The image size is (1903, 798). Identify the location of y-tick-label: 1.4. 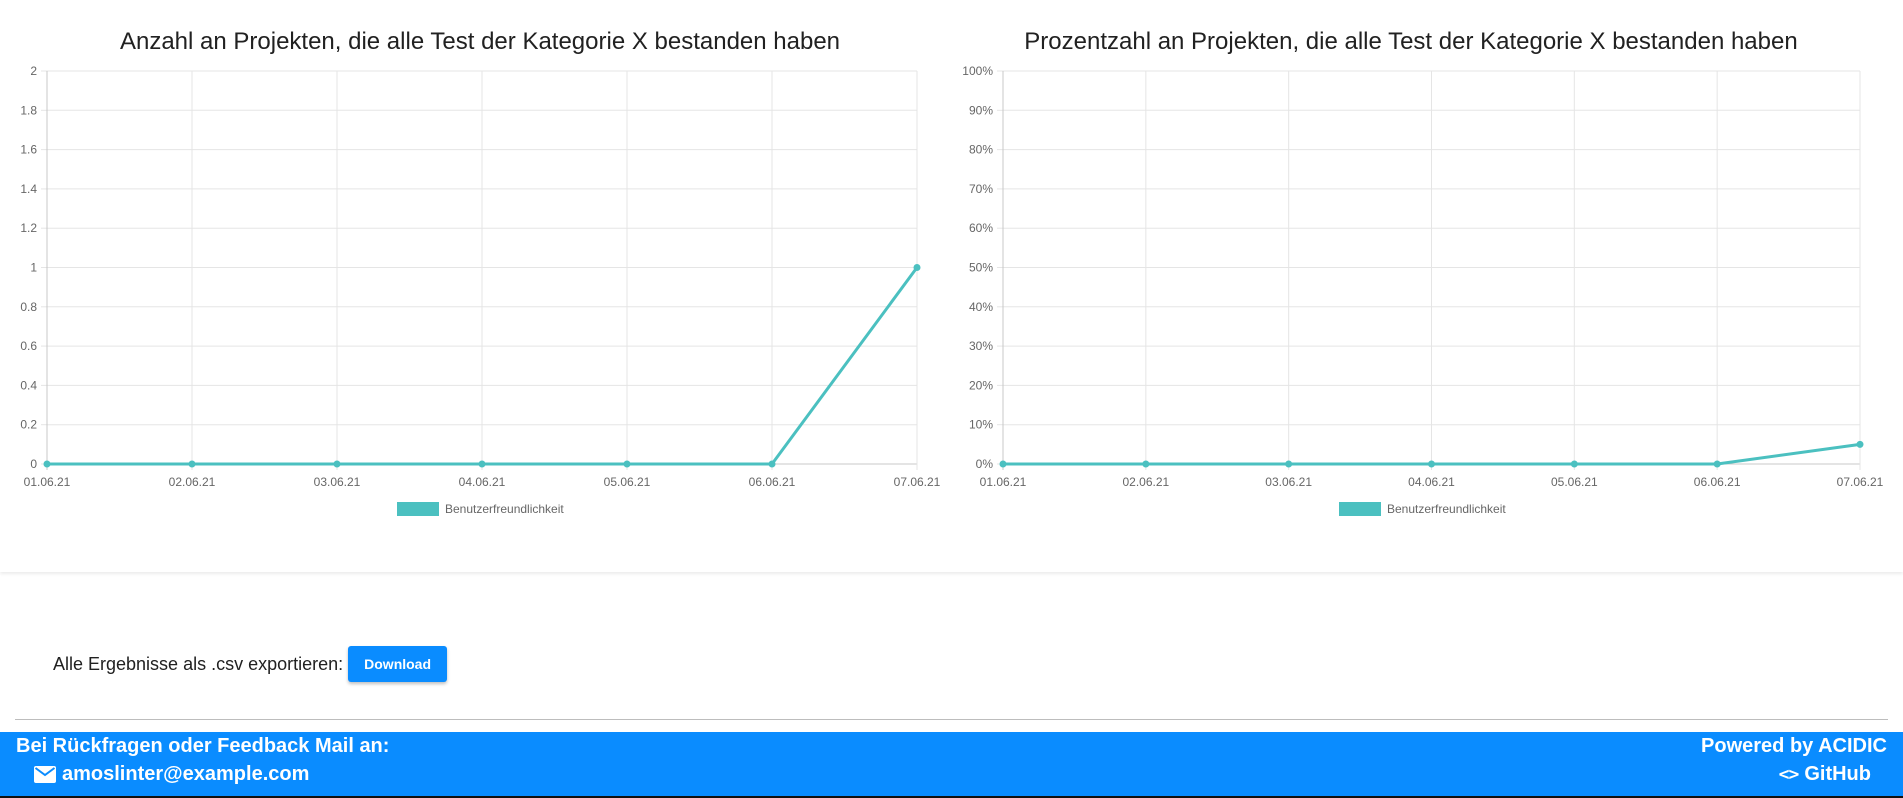
(28, 189).